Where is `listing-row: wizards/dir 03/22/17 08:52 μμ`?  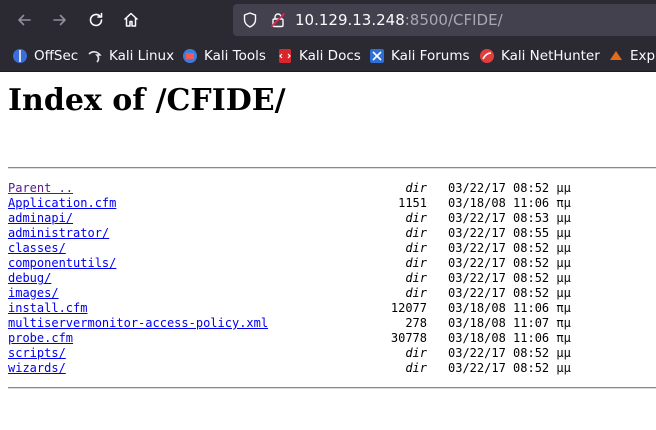 listing-row: wizards/dir 03/22/17 08:52 μμ is located at coordinates (332, 368).